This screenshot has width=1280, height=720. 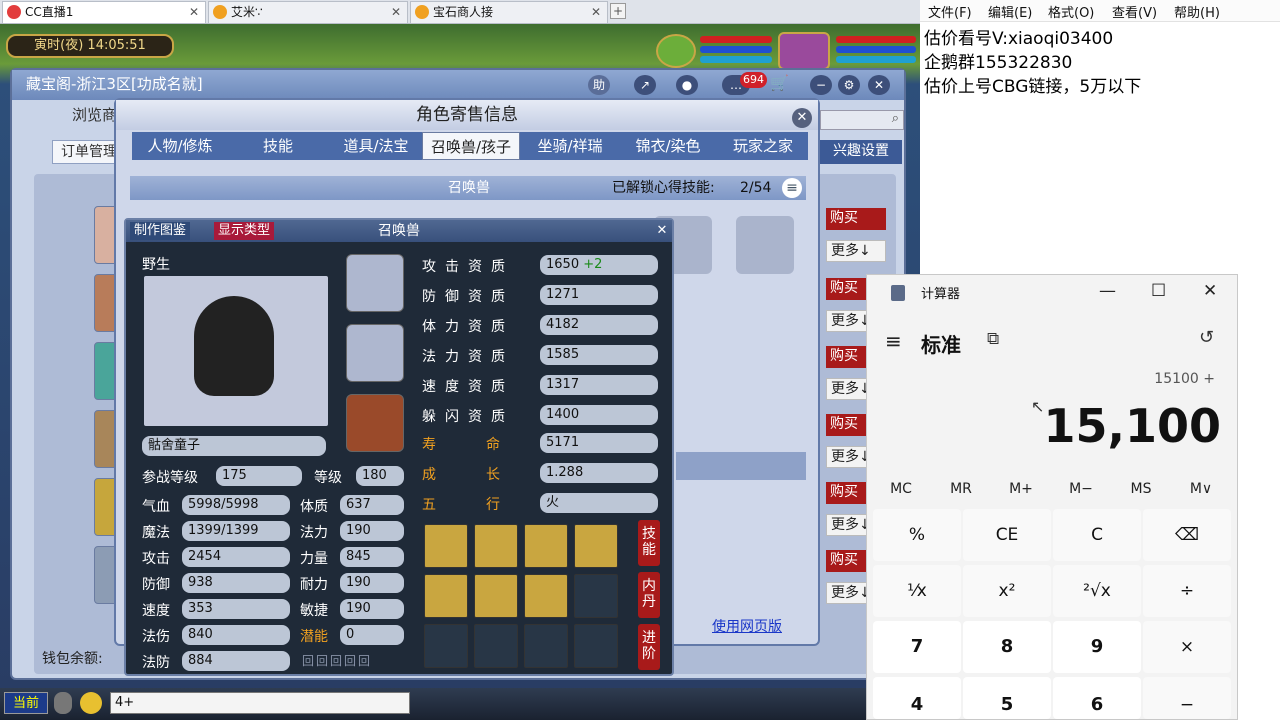 What do you see at coordinates (1141, 489) in the screenshot?
I see `memory-store-button: MS` at bounding box center [1141, 489].